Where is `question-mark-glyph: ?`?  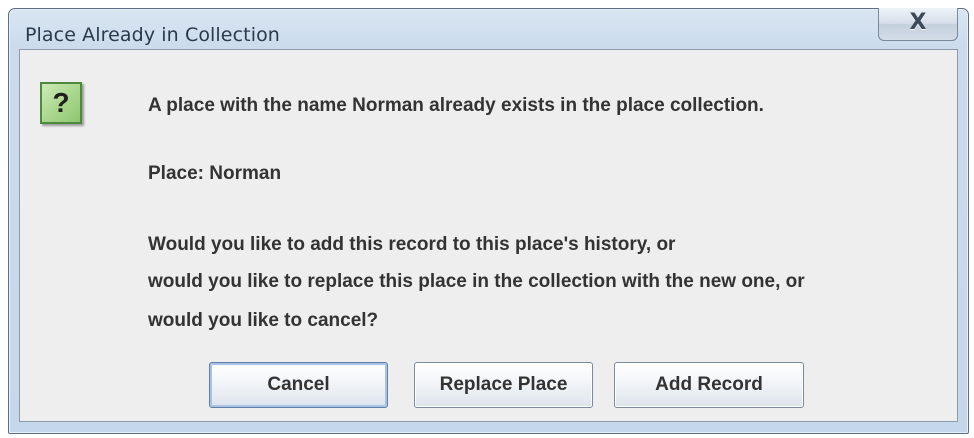 question-mark-glyph: ? is located at coordinates (61, 102).